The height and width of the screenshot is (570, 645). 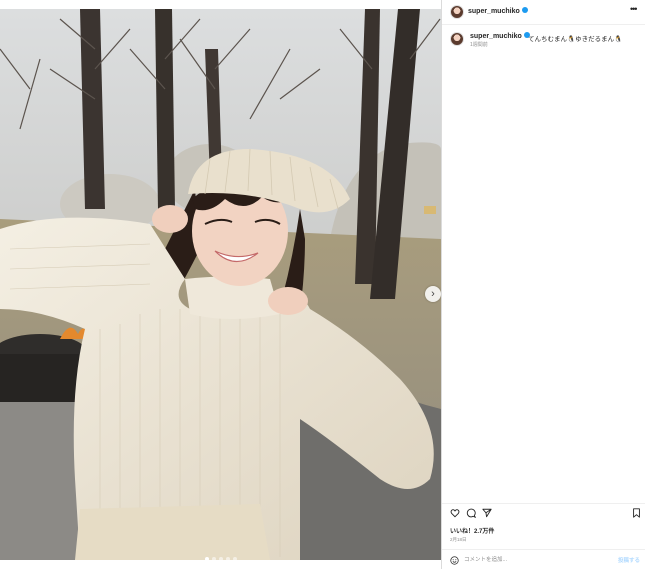 What do you see at coordinates (496, 36) in the screenshot?
I see `caption-username-link: super_muchiko` at bounding box center [496, 36].